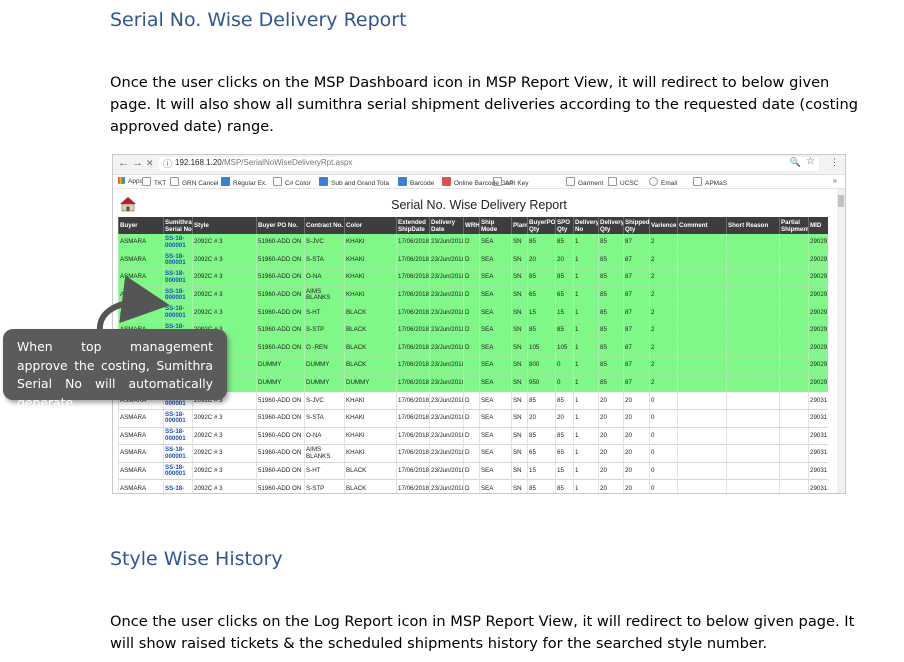  What do you see at coordinates (370, 486) in the screenshot?
I see `table-cell: BLACK` at bounding box center [370, 486].